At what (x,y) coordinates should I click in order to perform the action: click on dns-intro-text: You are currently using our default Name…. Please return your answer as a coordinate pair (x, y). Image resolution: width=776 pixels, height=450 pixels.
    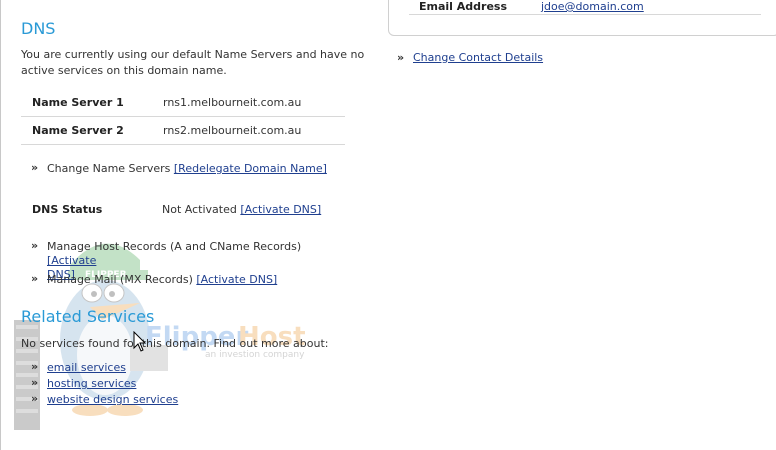
    Looking at the image, I should click on (193, 62).